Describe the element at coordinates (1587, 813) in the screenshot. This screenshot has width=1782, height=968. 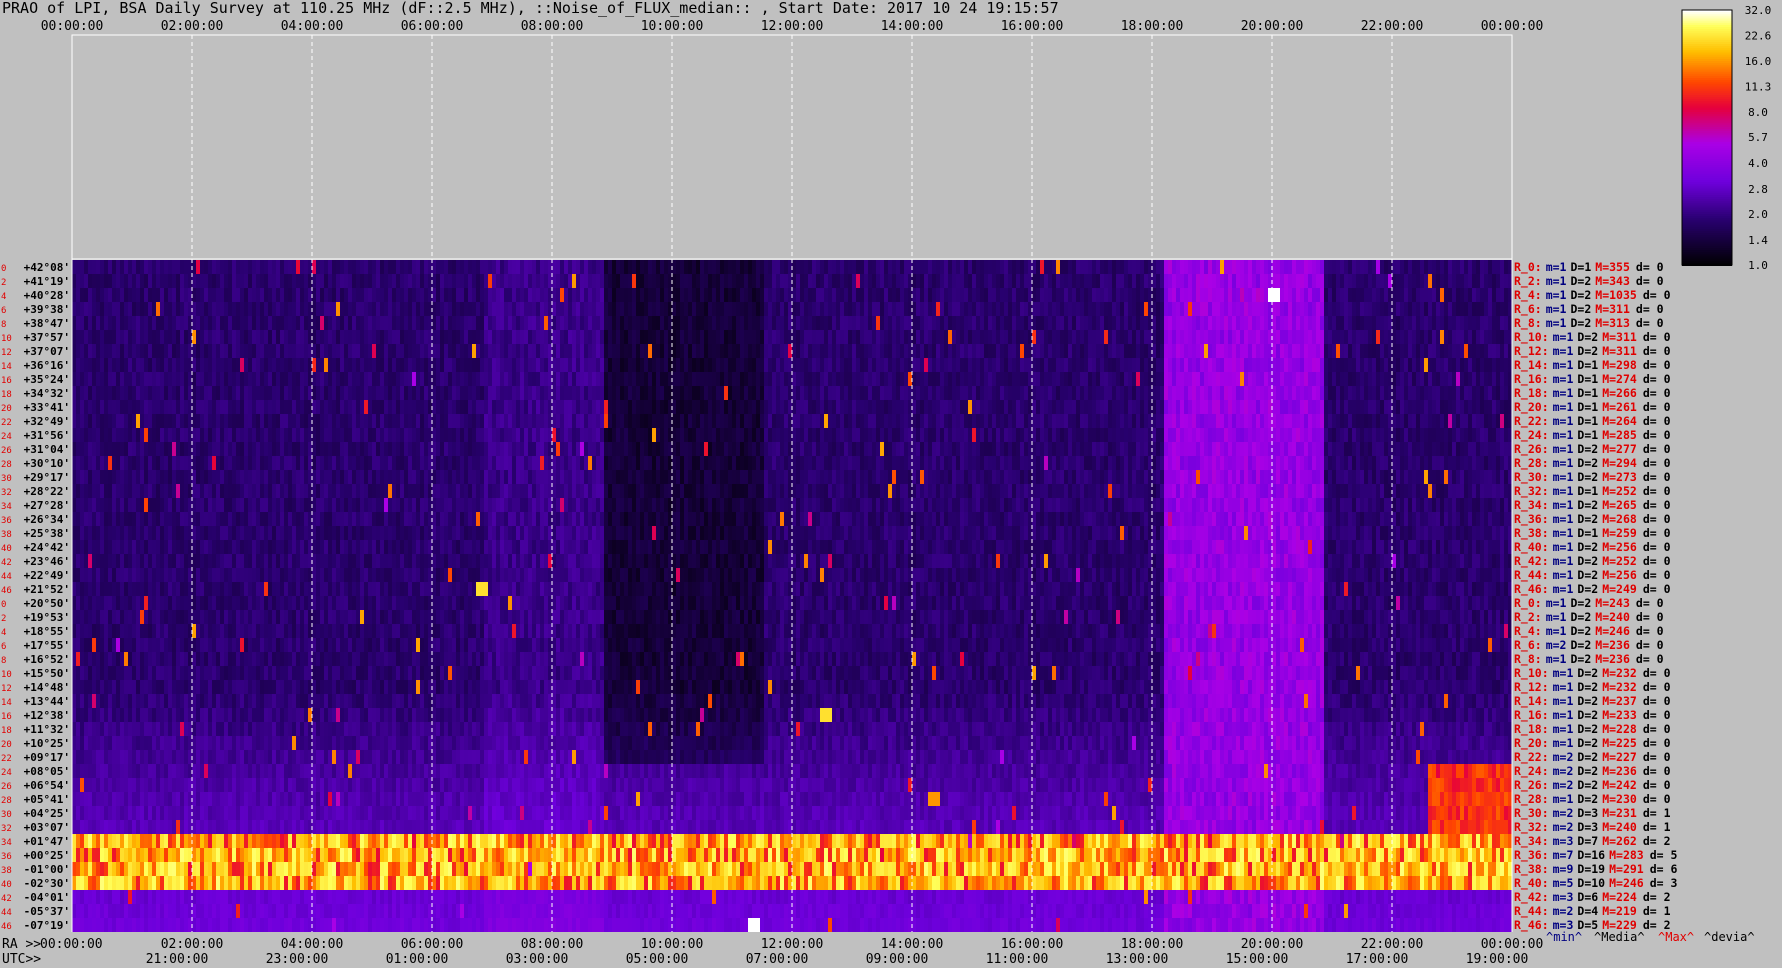
I see `receiver-median: D=3` at that location.